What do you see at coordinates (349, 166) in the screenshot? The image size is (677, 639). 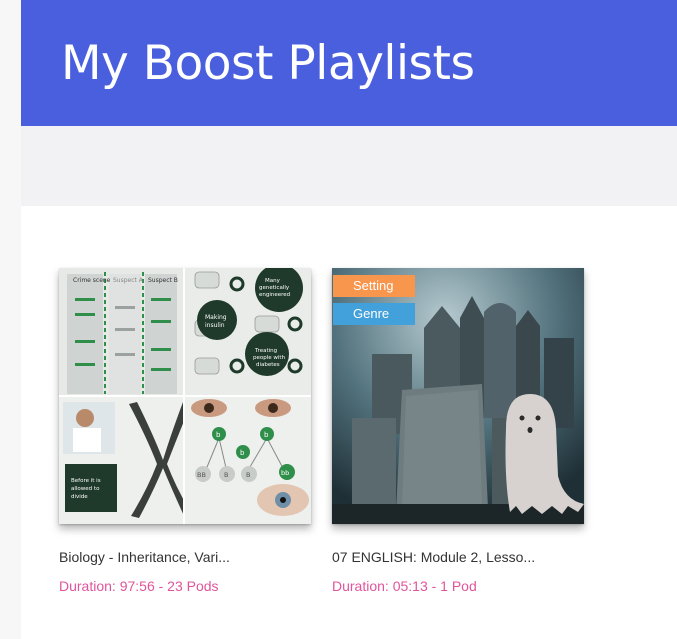 I see `toolbar-area` at bounding box center [349, 166].